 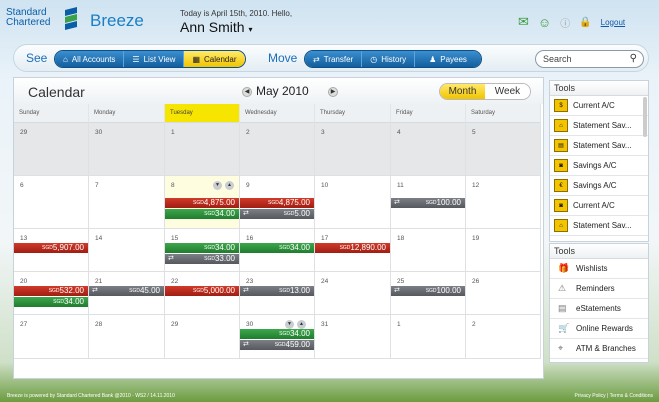 I want to click on user-menu: Ann Smith ▾, so click(x=216, y=27).